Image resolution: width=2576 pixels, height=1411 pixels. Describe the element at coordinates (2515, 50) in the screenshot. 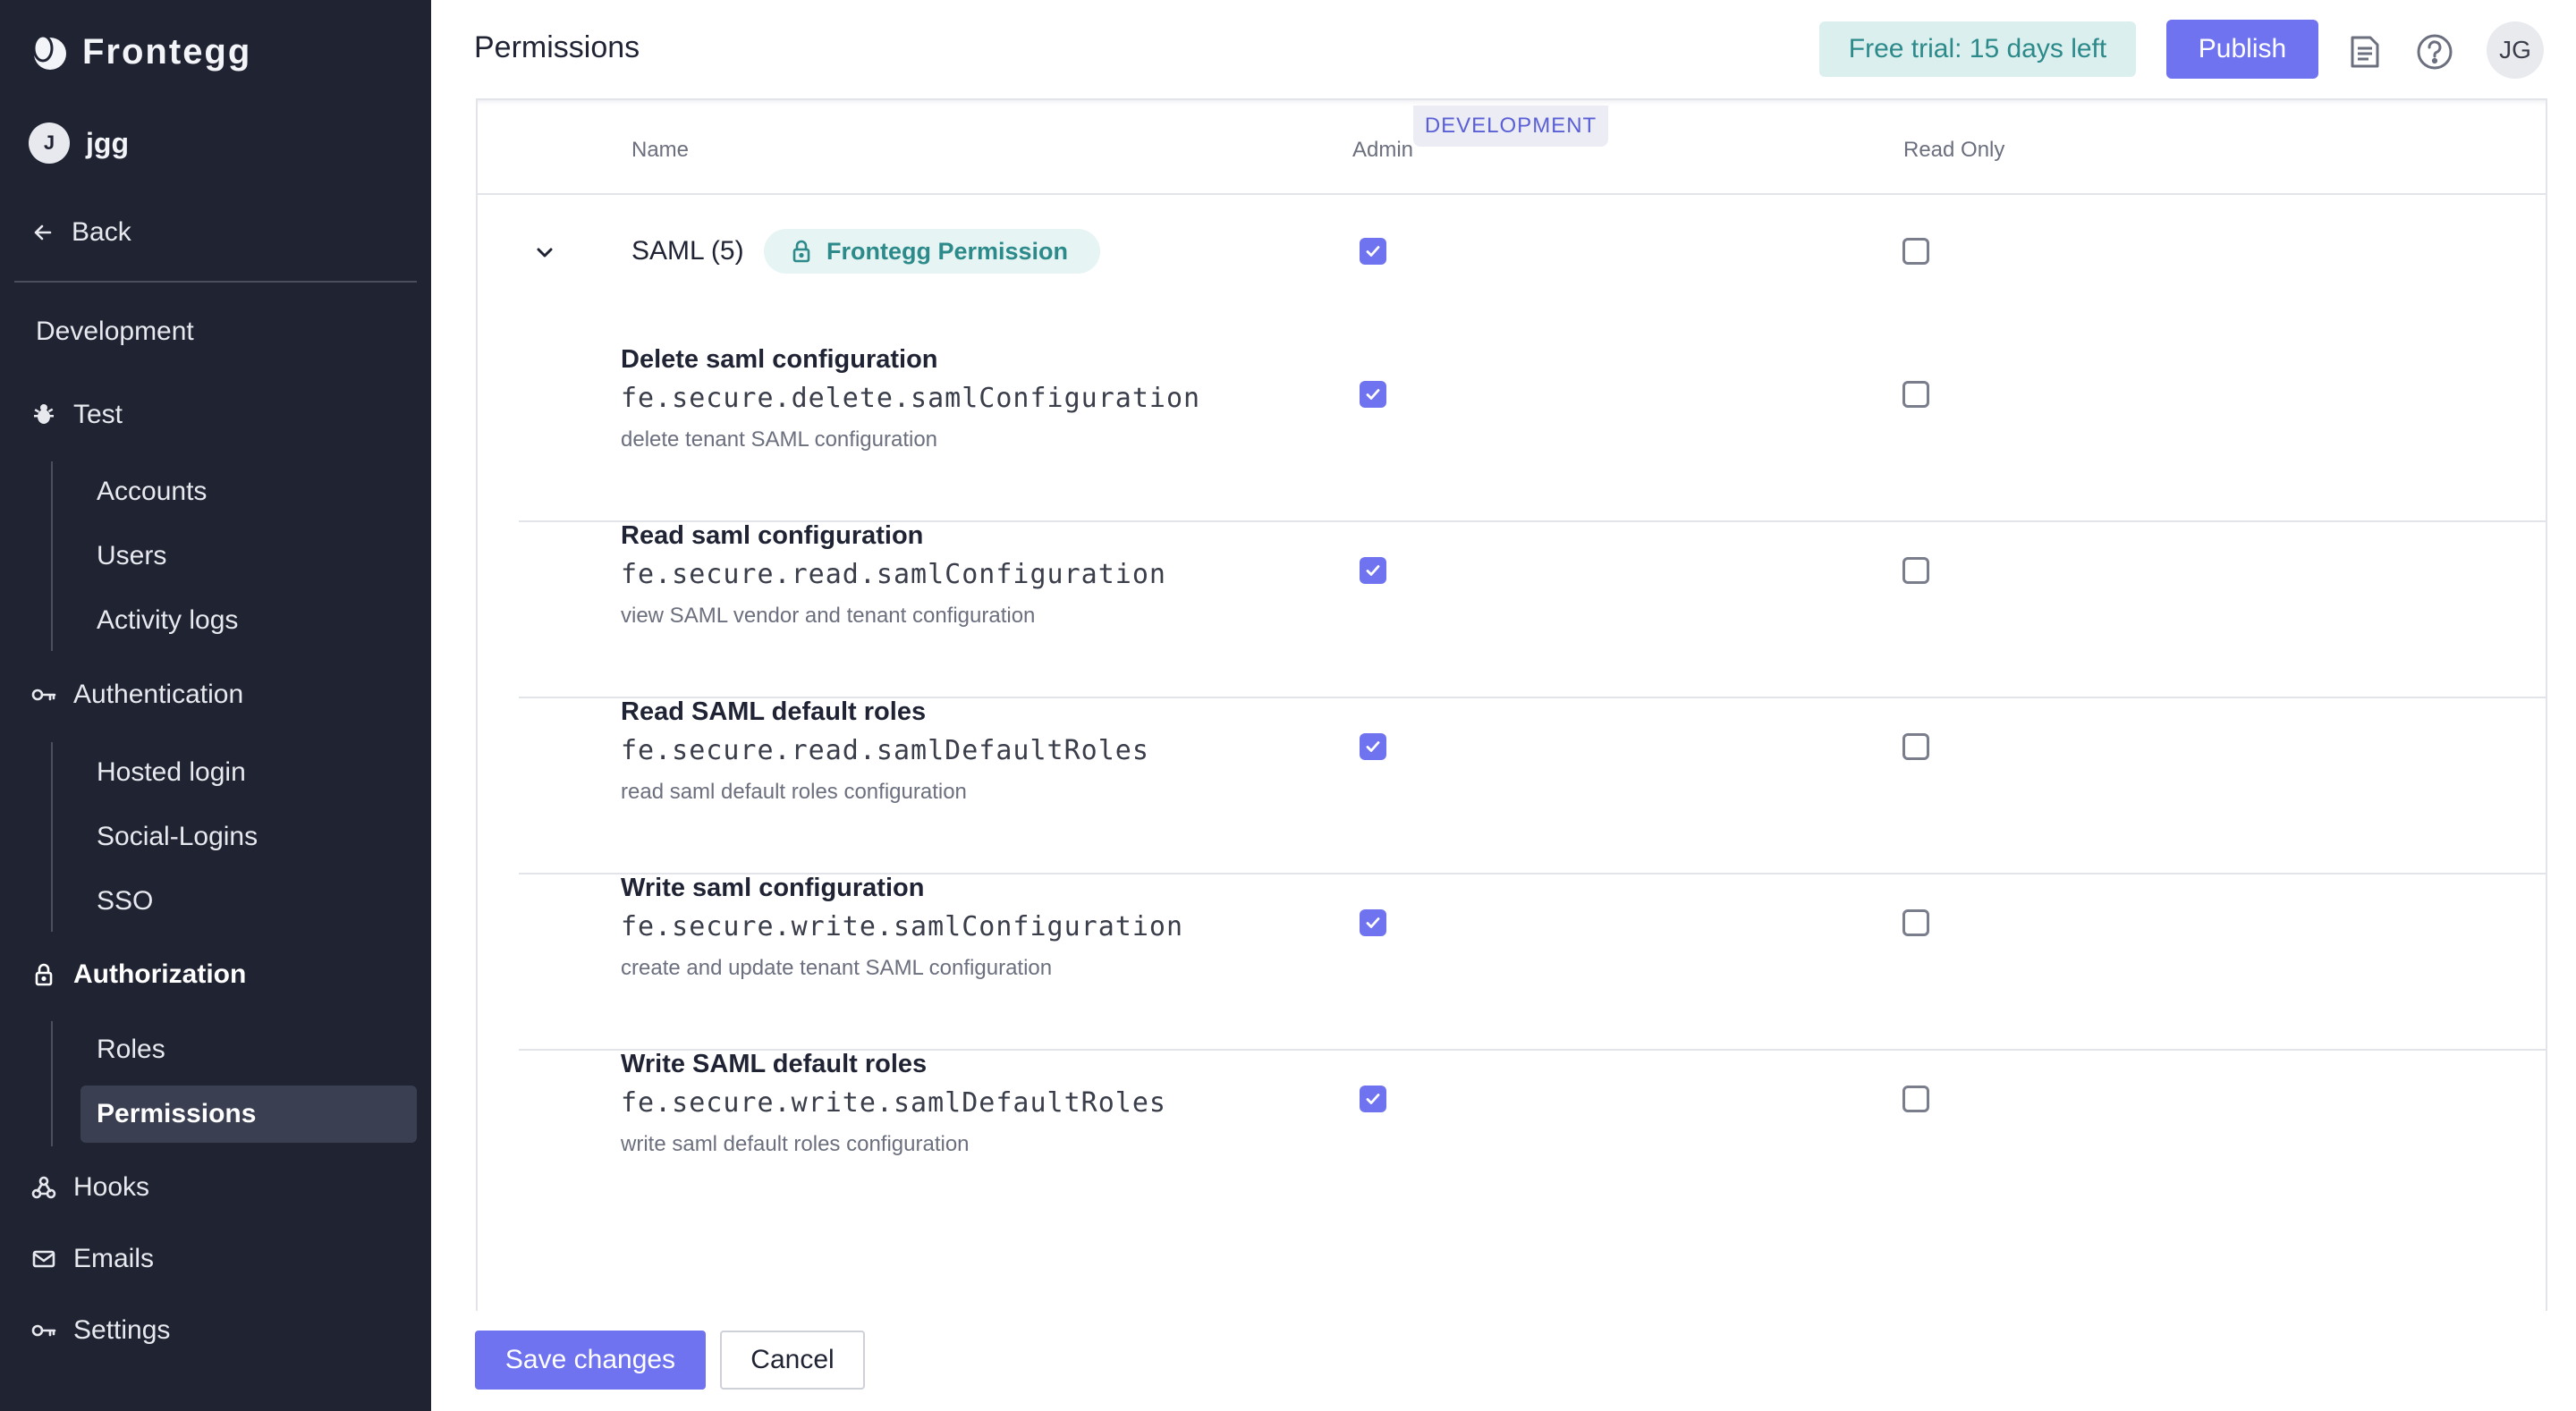

I see `user-avatar: JG` at that location.